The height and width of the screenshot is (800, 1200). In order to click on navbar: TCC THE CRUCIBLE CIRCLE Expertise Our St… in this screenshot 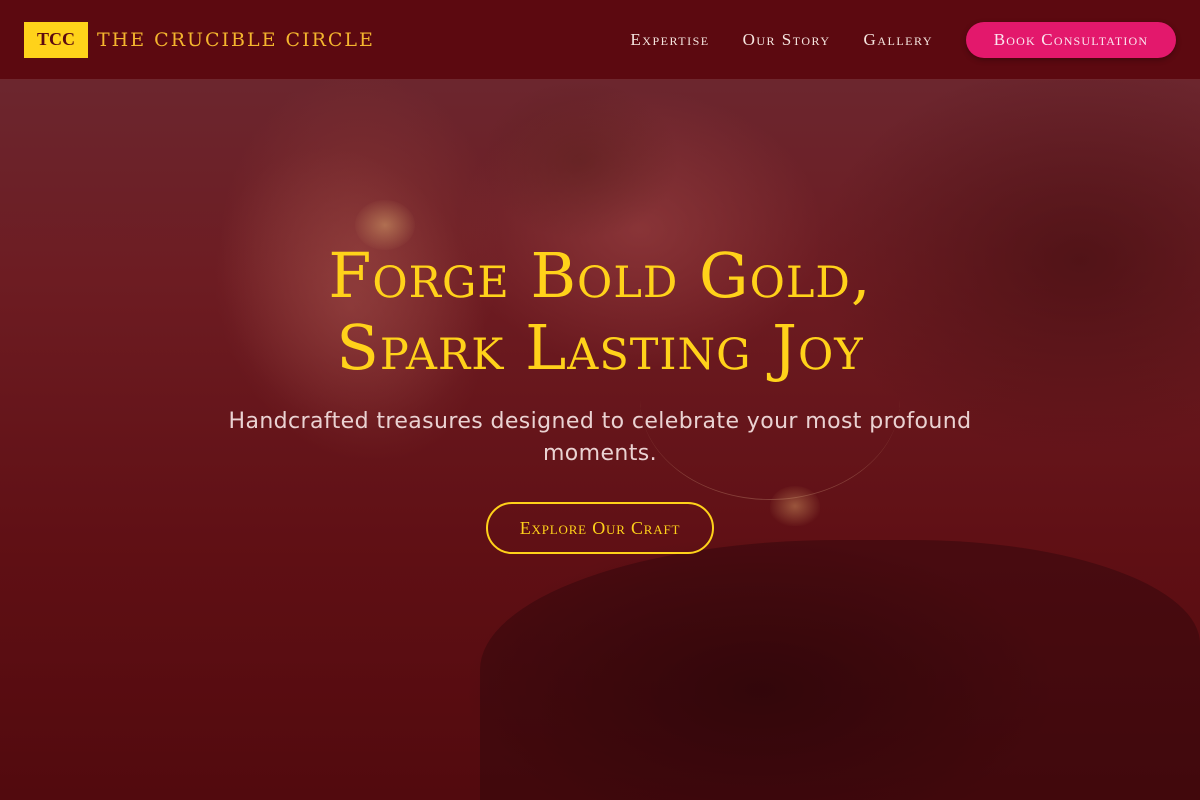, I will do `click(600, 40)`.